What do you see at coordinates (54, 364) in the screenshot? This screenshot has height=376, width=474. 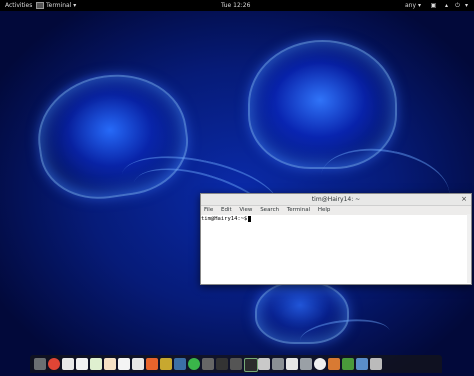 I see `chrome-icon` at bounding box center [54, 364].